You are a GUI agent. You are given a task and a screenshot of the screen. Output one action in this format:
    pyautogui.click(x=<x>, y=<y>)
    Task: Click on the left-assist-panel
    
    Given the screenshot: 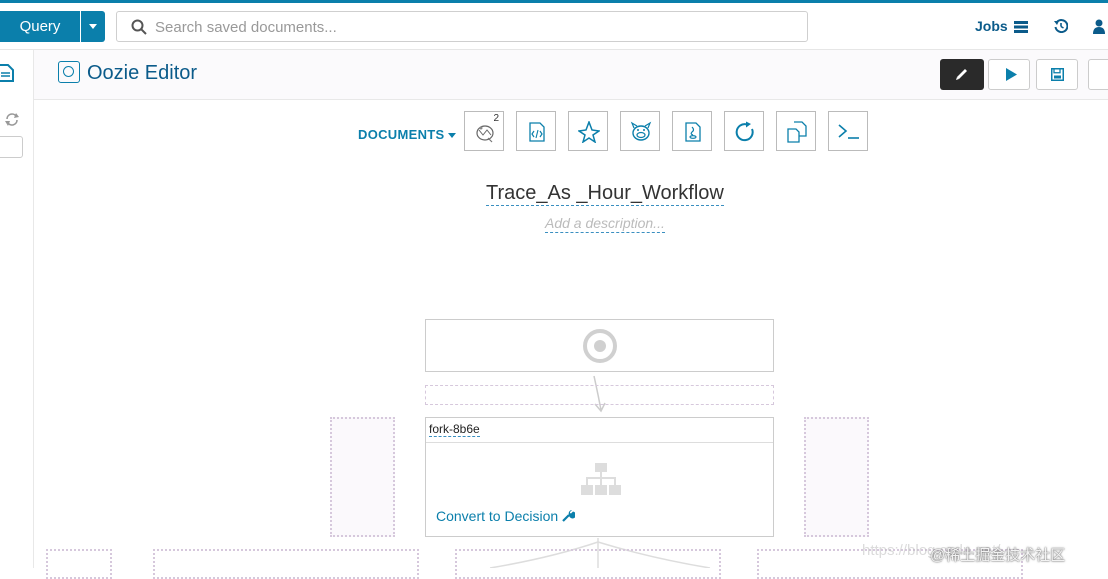 What is the action you would take?
    pyautogui.click(x=17, y=309)
    